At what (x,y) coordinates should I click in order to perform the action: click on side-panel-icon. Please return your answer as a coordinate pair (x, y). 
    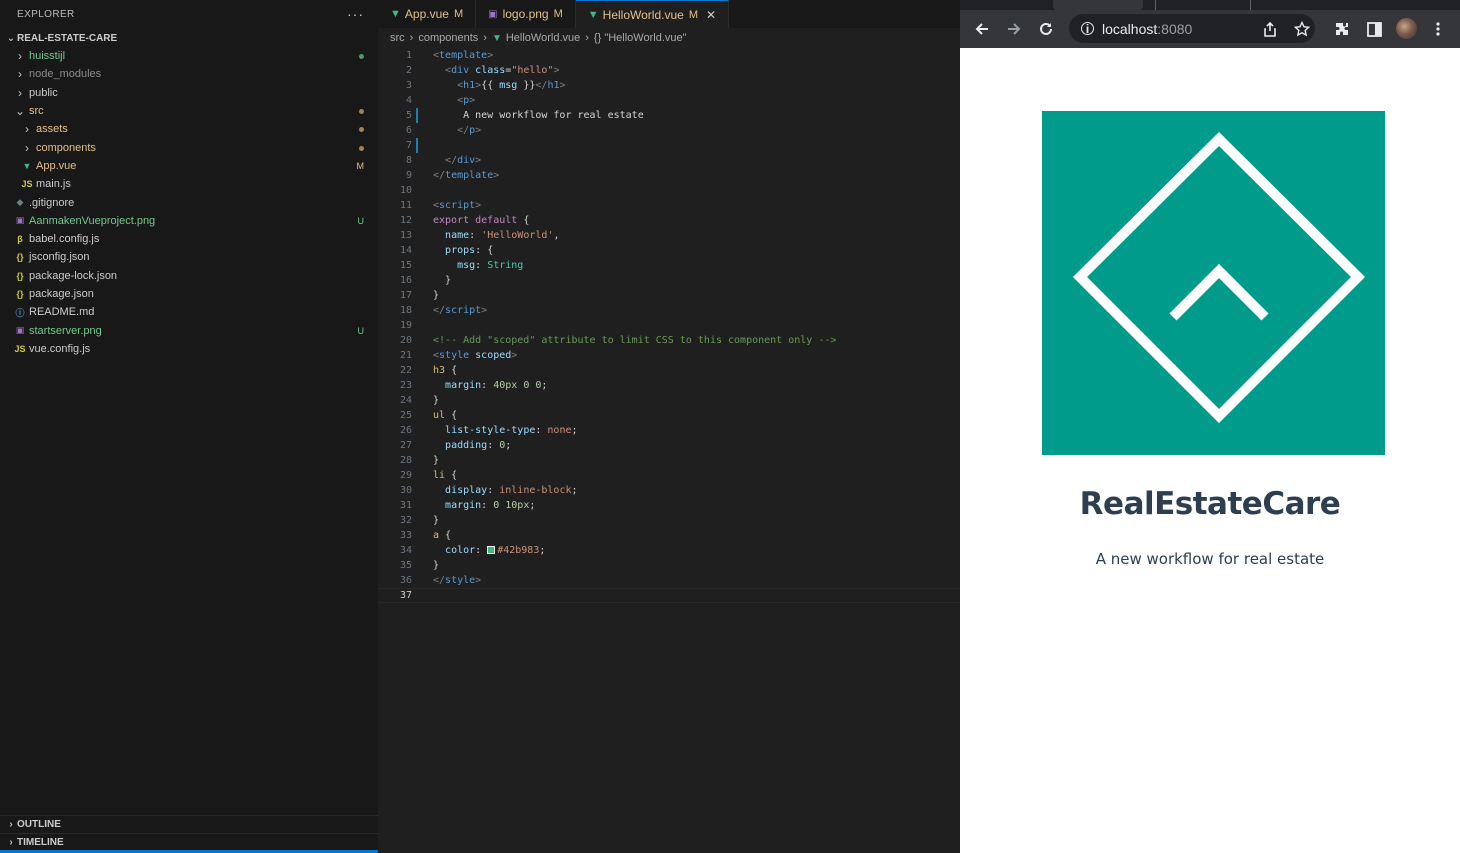
    Looking at the image, I should click on (1374, 29).